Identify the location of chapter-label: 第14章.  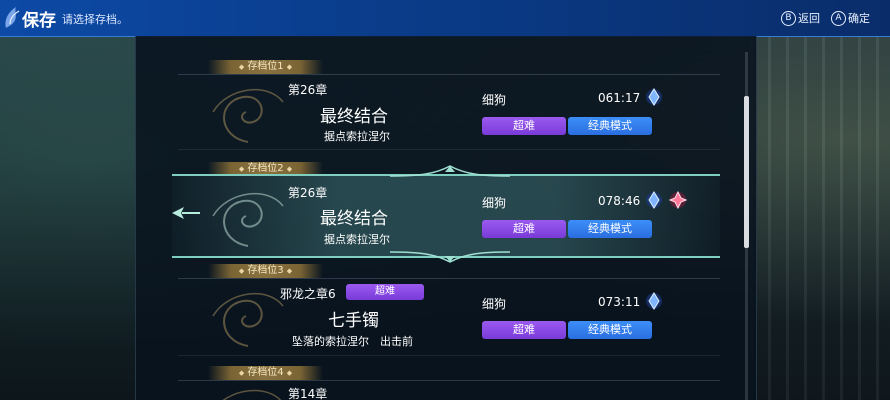
(308, 393).